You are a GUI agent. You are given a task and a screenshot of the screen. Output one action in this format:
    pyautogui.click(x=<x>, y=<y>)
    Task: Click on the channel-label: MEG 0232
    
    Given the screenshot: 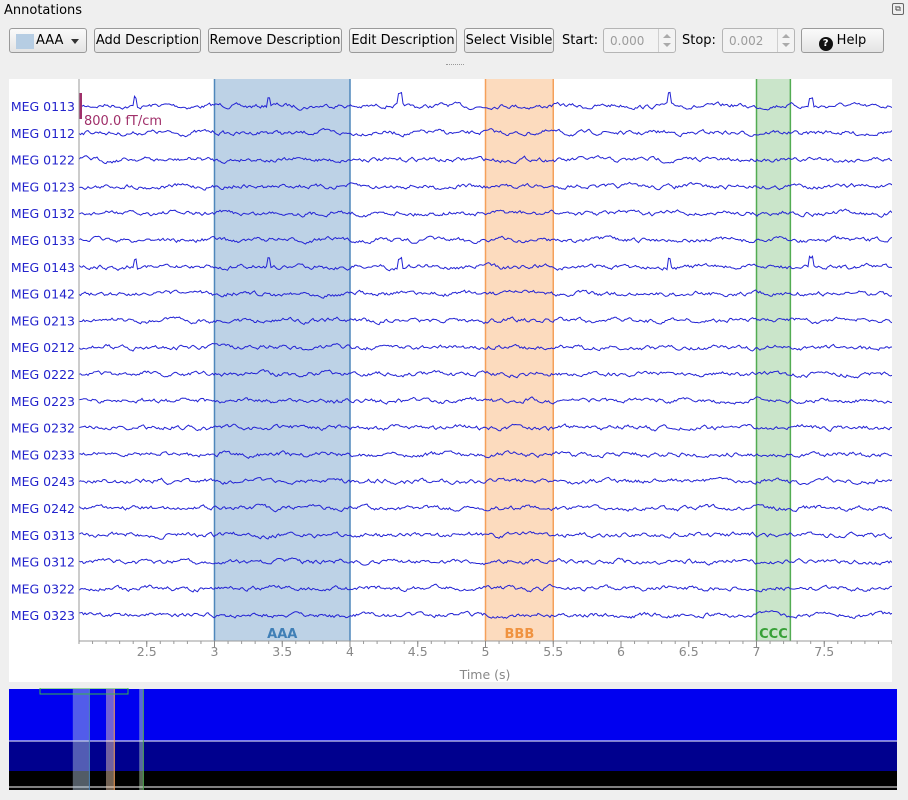 What is the action you would take?
    pyautogui.click(x=43, y=428)
    